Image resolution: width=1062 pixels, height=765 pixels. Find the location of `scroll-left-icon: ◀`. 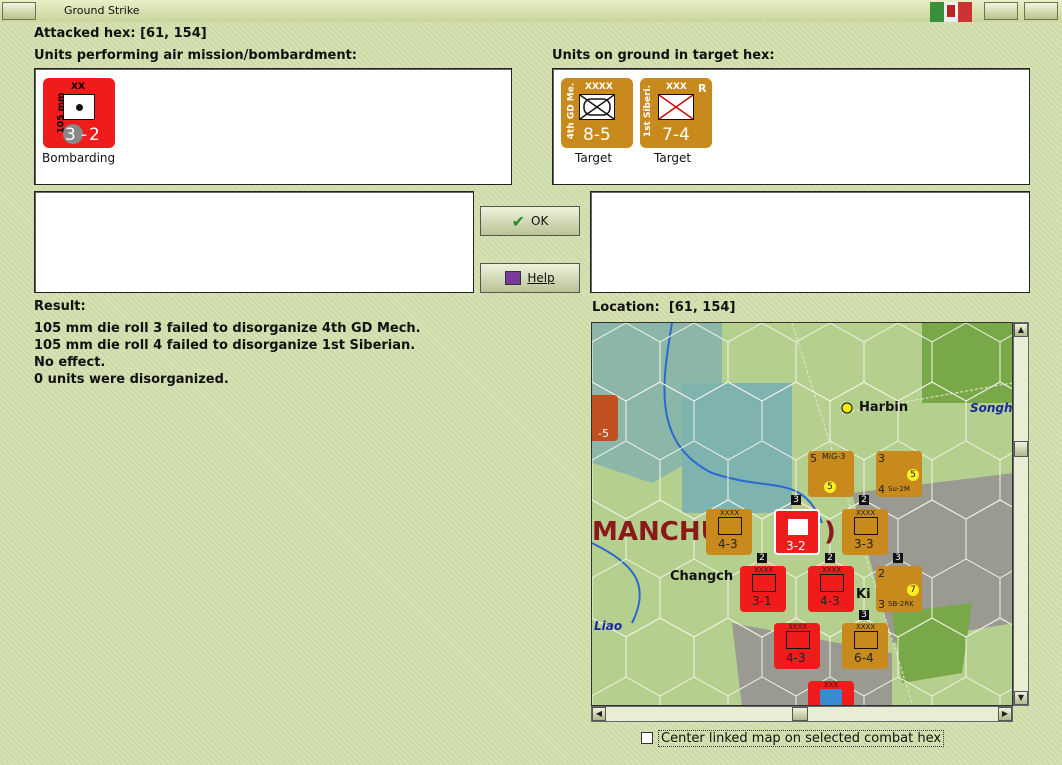

scroll-left-icon: ◀ is located at coordinates (599, 714).